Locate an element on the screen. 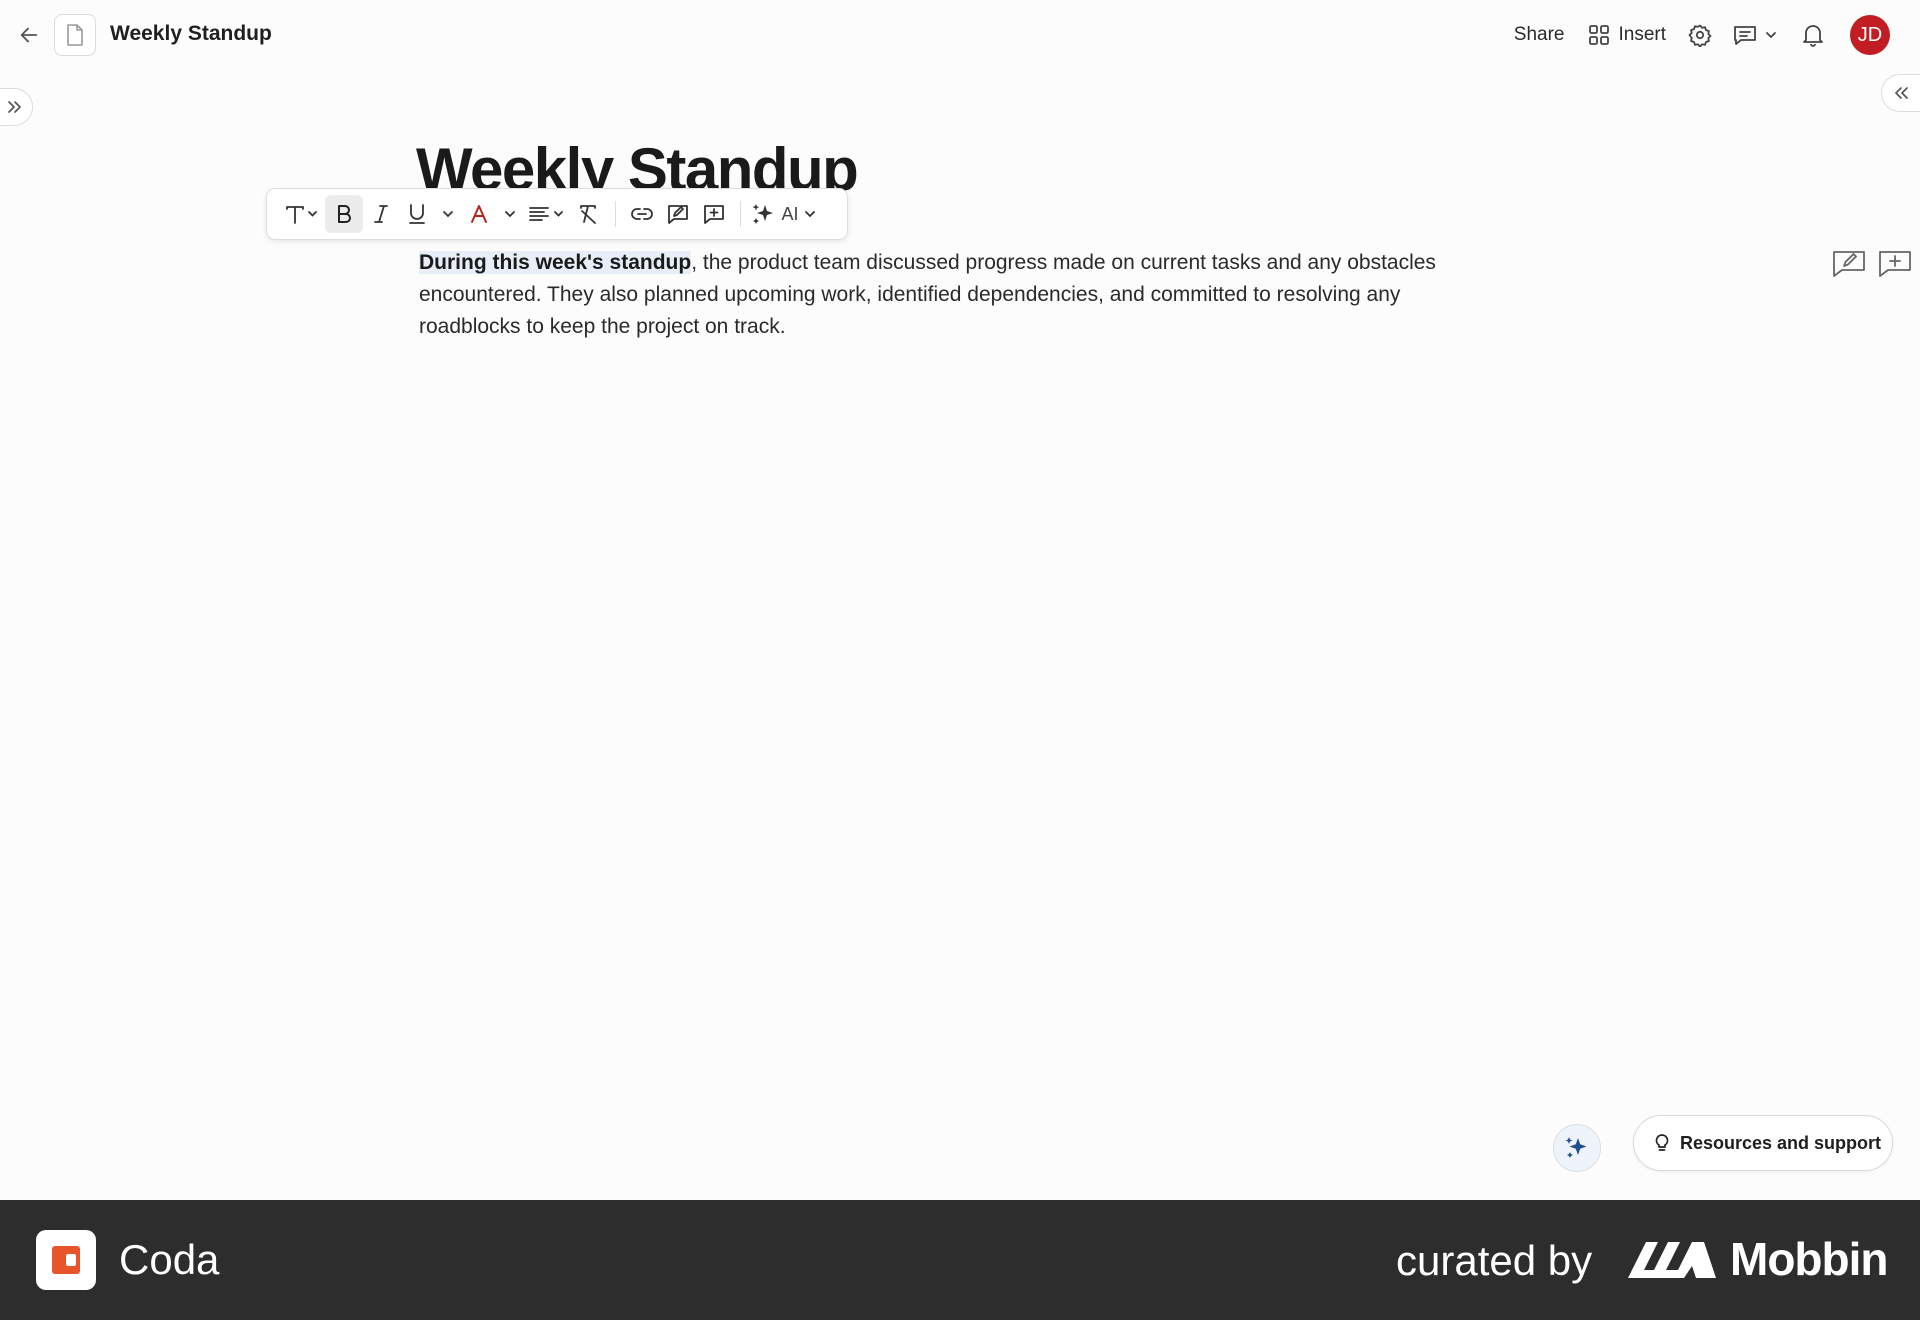 The width and height of the screenshot is (1920, 1320). text-color-dropdown is located at coordinates (510, 214).